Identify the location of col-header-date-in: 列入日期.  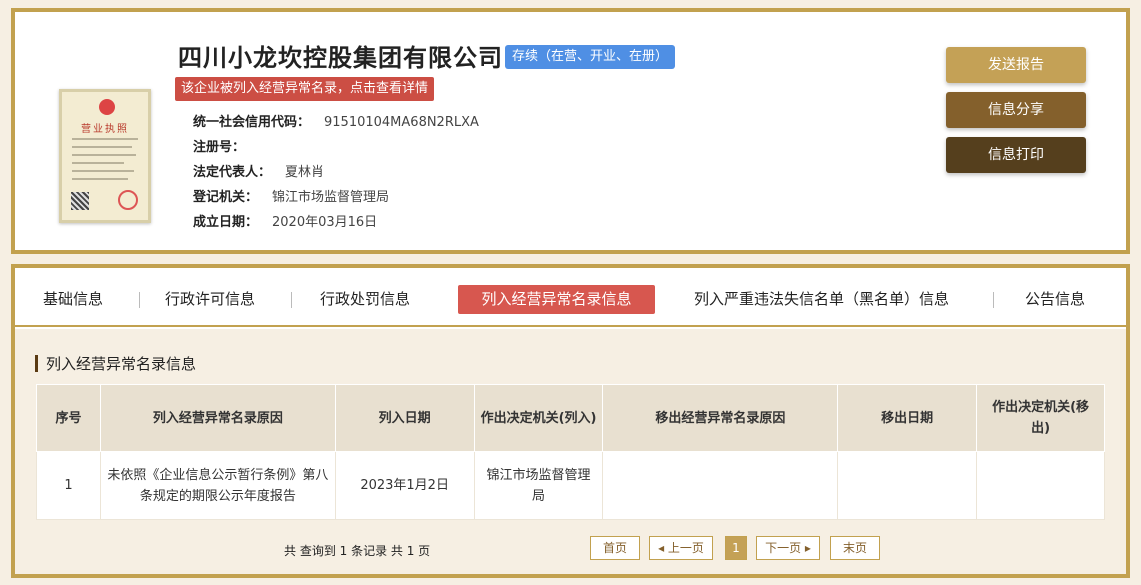
(404, 418).